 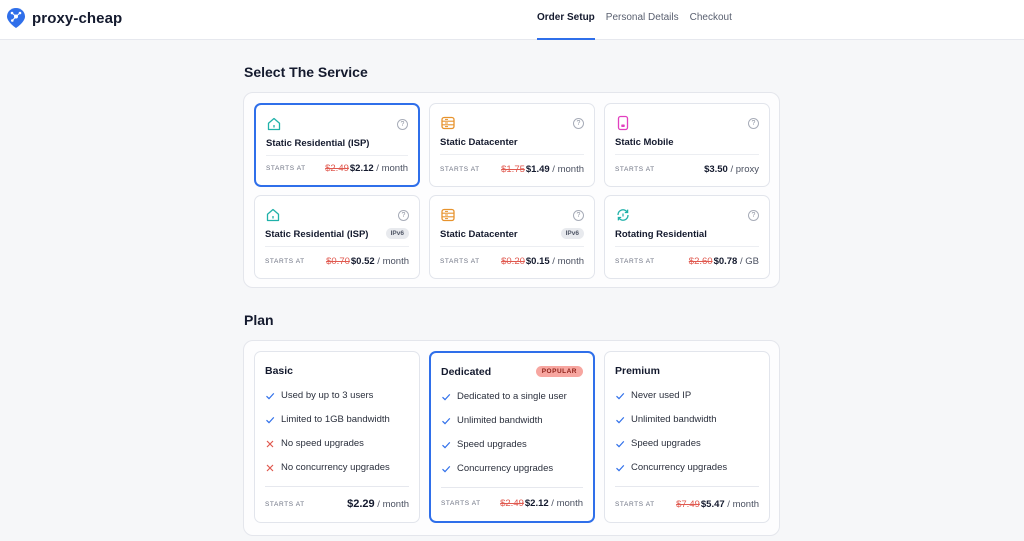 I want to click on service-section-title: Select The Service, so click(x=306, y=72).